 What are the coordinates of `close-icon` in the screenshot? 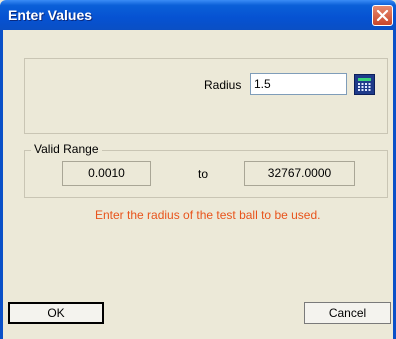 It's located at (382, 15).